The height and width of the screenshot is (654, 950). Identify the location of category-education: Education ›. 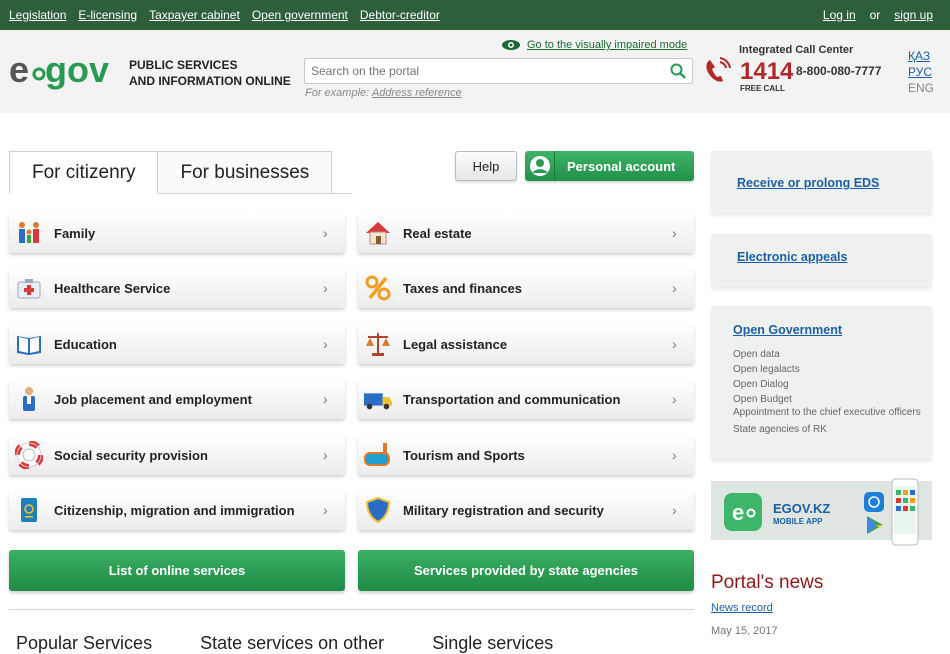
(177, 344).